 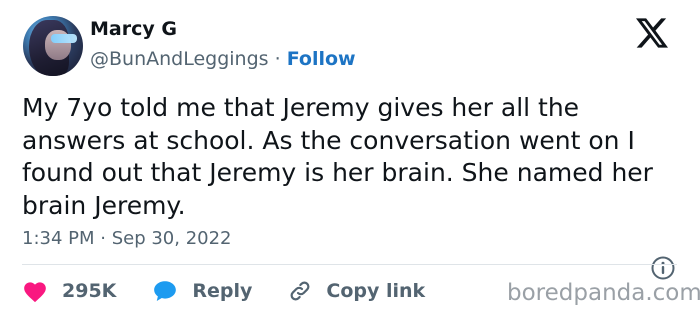 I want to click on reply-label: Reply, so click(x=222, y=291).